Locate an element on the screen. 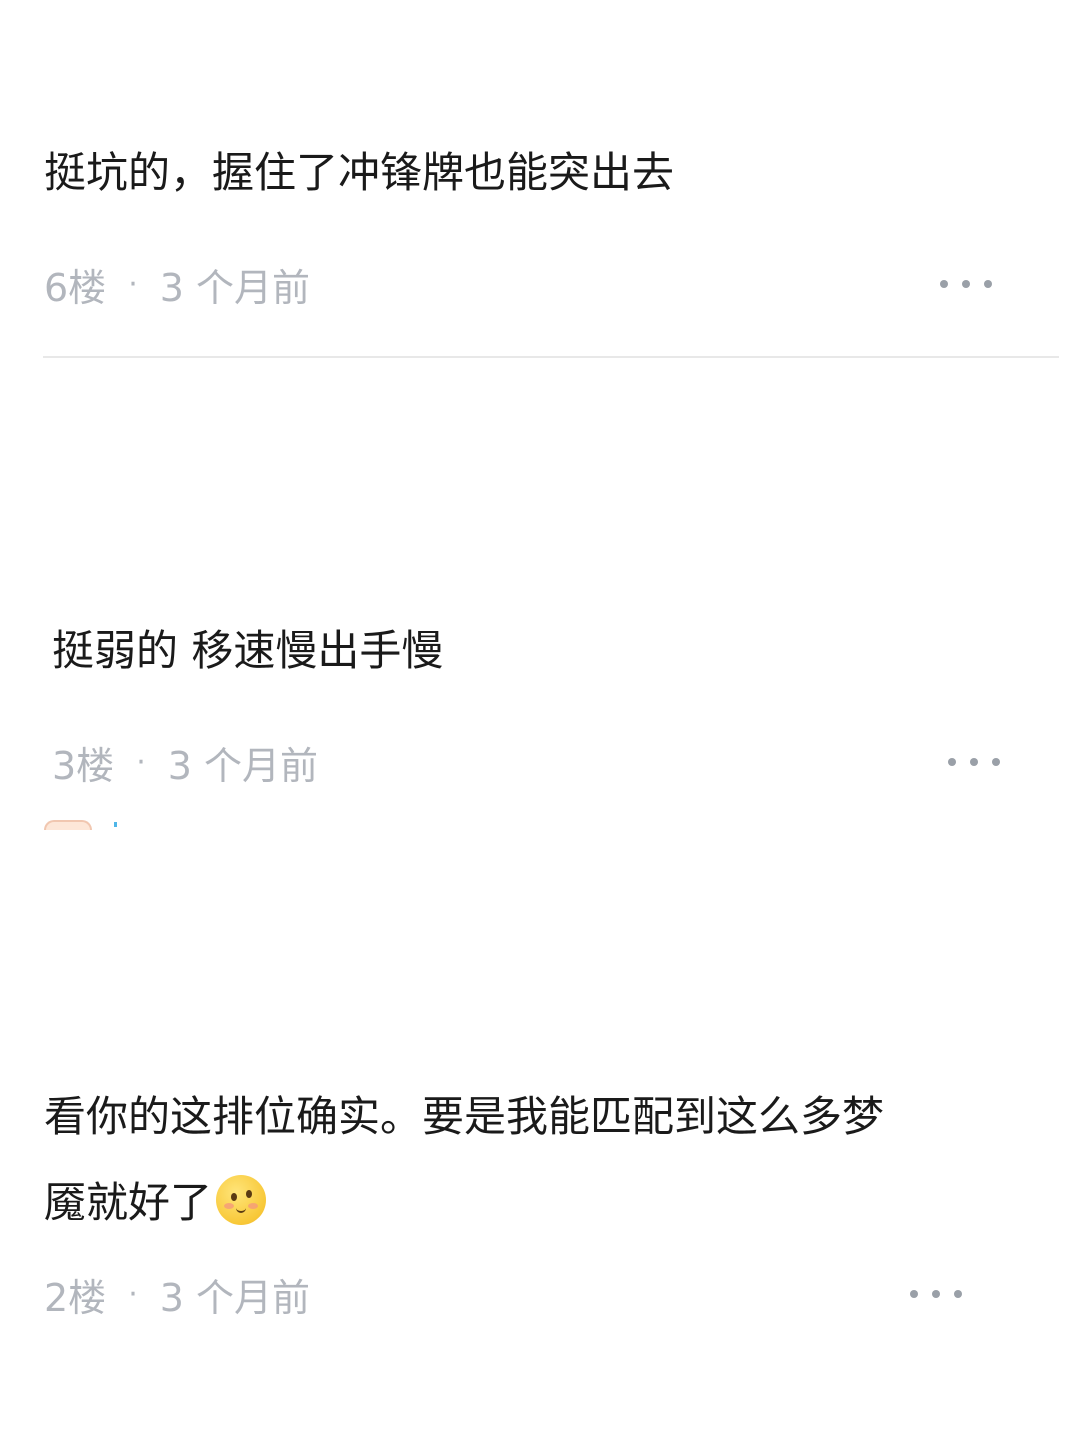 The width and height of the screenshot is (1080, 1440). divider is located at coordinates (551, 357).